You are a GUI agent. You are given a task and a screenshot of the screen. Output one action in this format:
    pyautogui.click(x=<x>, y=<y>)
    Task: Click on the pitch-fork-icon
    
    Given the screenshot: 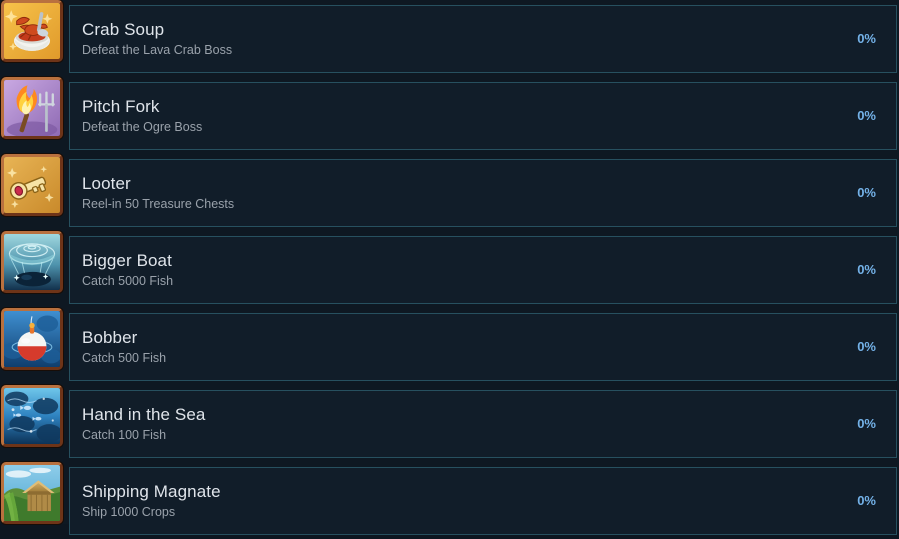 What is the action you would take?
    pyautogui.click(x=32, y=108)
    